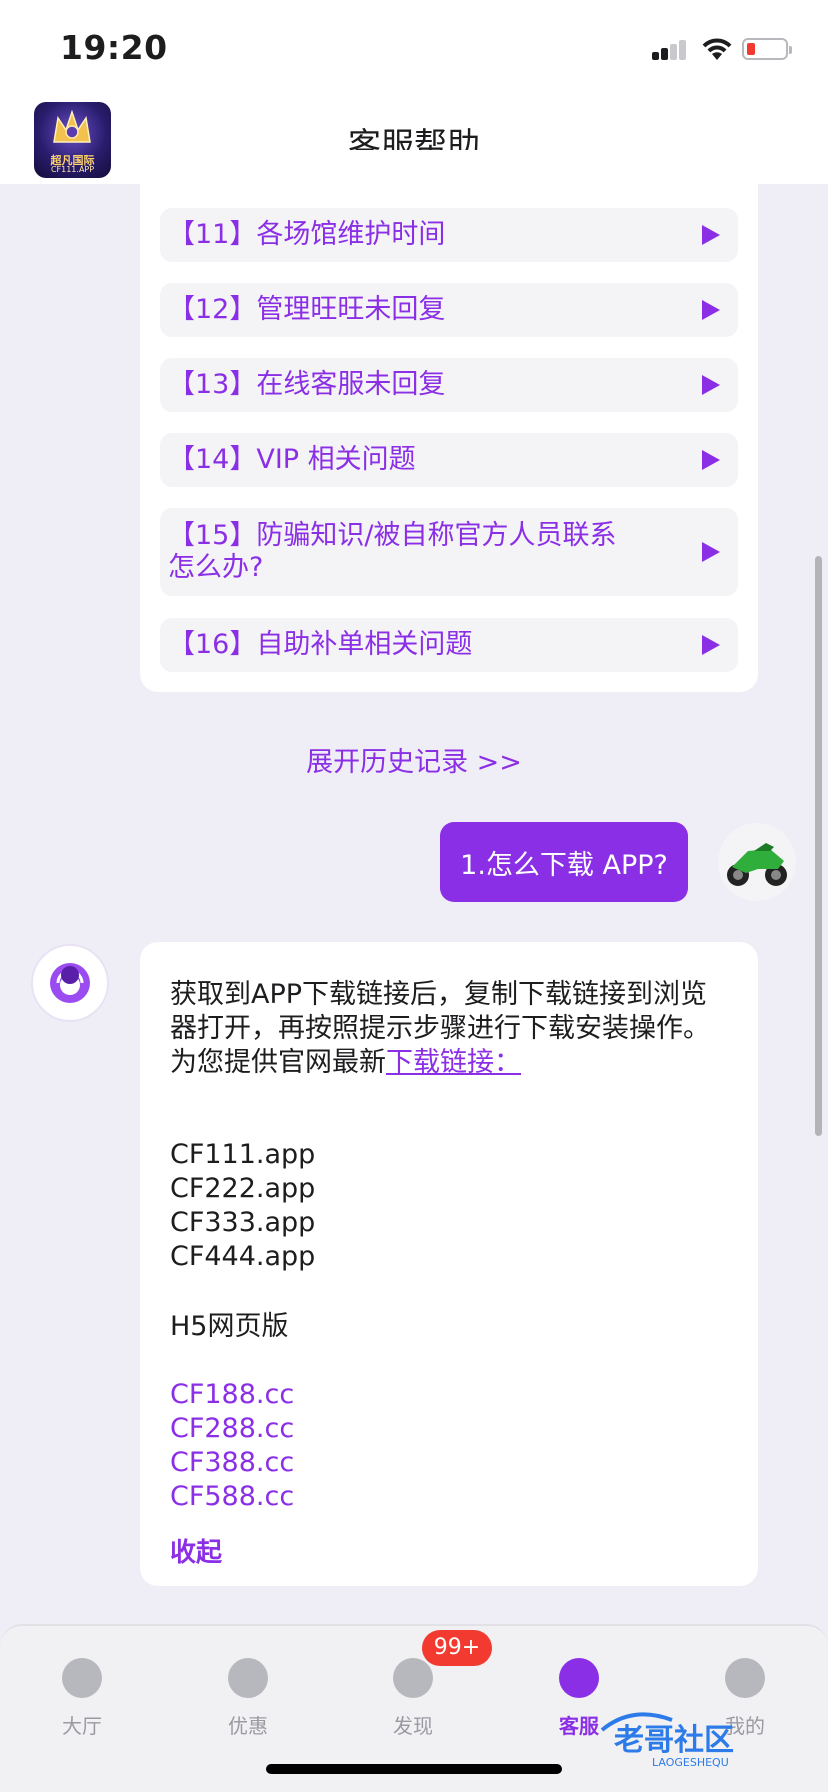 The width and height of the screenshot is (828, 1792). Describe the element at coordinates (320, 644) in the screenshot. I see `faq-item-label: 【16】自助补单相关问题` at that location.